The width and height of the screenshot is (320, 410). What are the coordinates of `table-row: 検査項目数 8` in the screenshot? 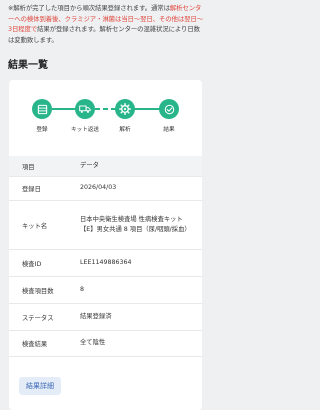 It's located at (105, 290).